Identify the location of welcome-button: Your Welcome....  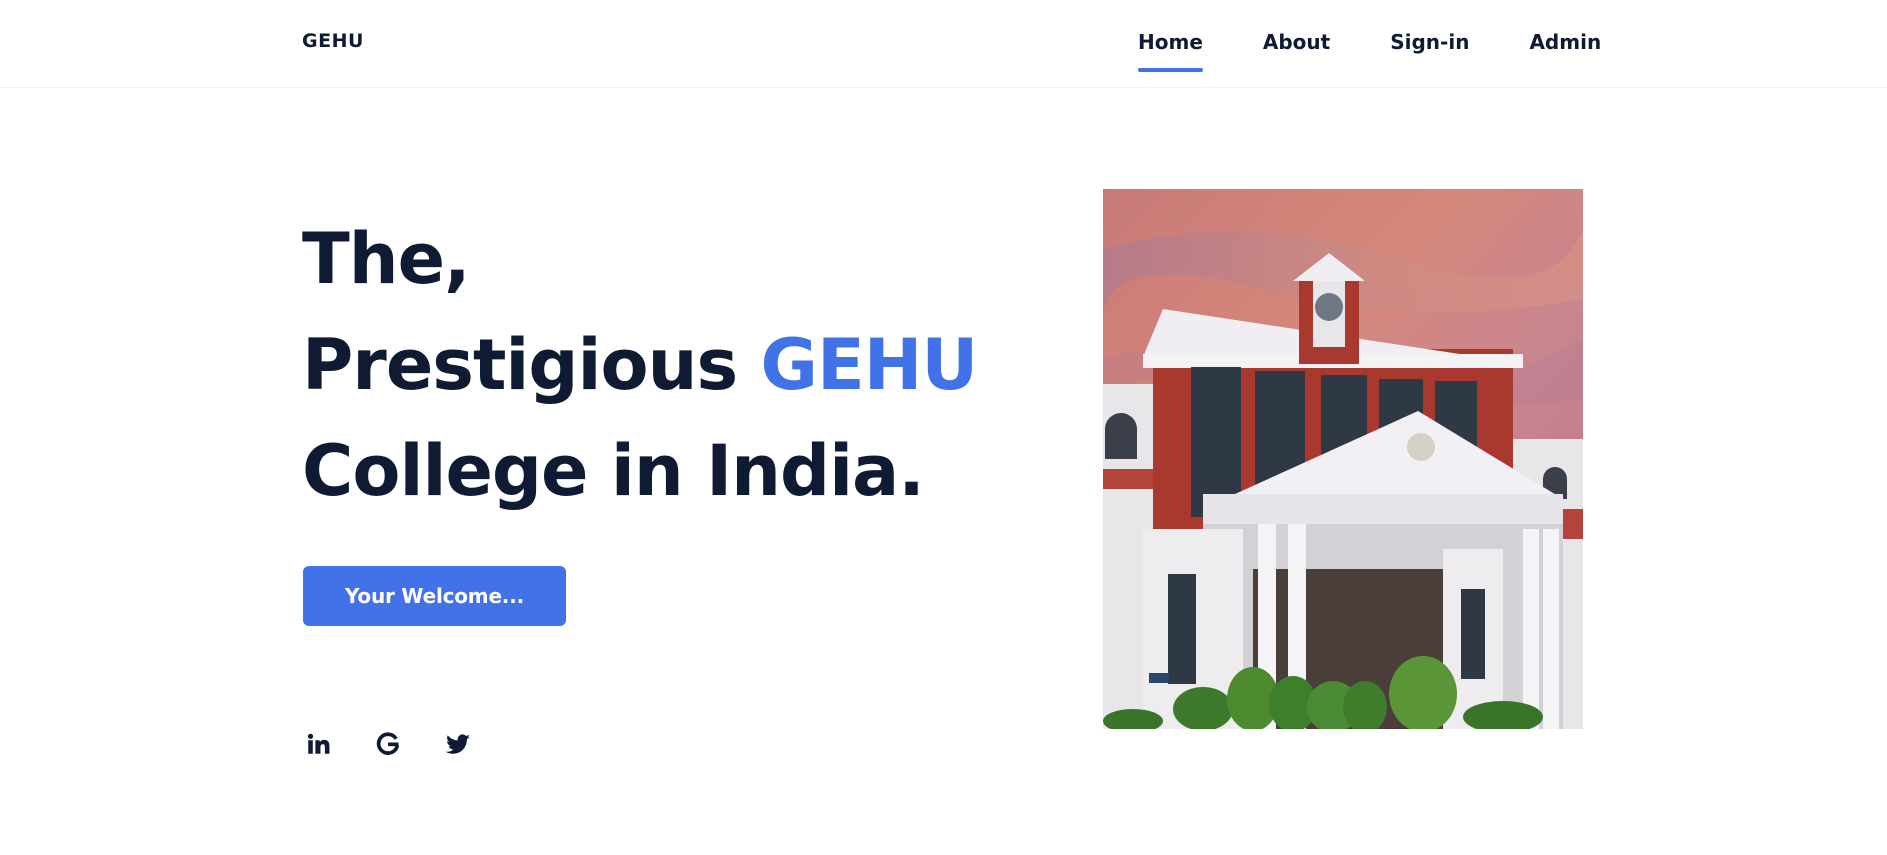
(434, 596).